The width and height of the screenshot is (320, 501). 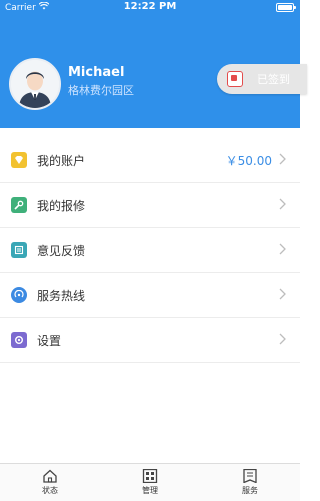 I want to click on menu-item-feedback: 意见反馈, so click(x=150, y=250).